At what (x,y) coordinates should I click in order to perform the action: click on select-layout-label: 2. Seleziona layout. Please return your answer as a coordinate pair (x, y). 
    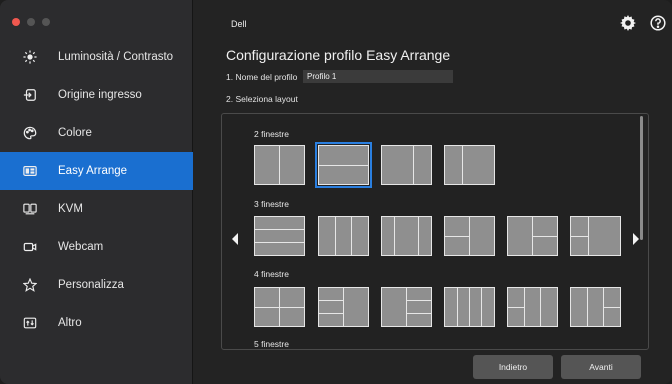
    Looking at the image, I should click on (262, 99).